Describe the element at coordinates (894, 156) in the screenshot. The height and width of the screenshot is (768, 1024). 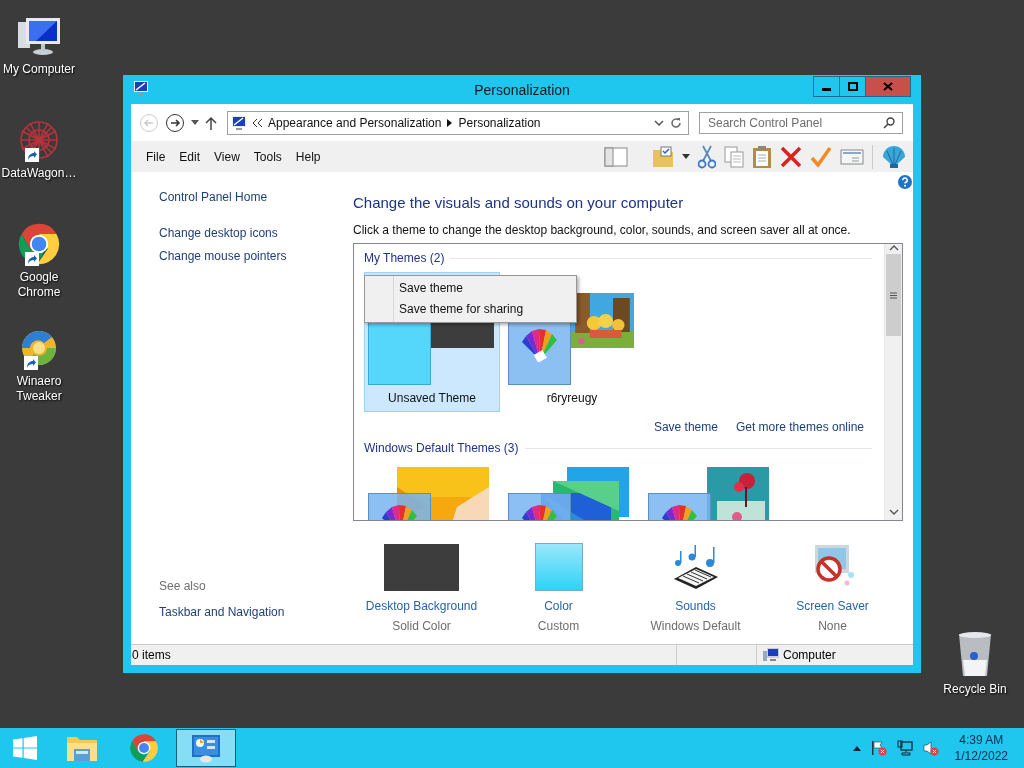
I see `shell-icon` at that location.